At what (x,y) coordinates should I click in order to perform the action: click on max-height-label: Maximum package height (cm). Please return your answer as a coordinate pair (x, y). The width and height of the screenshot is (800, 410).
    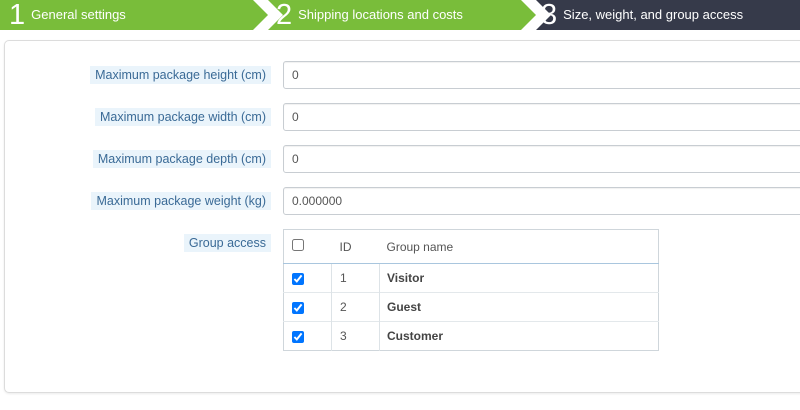
    Looking at the image, I should click on (180, 75).